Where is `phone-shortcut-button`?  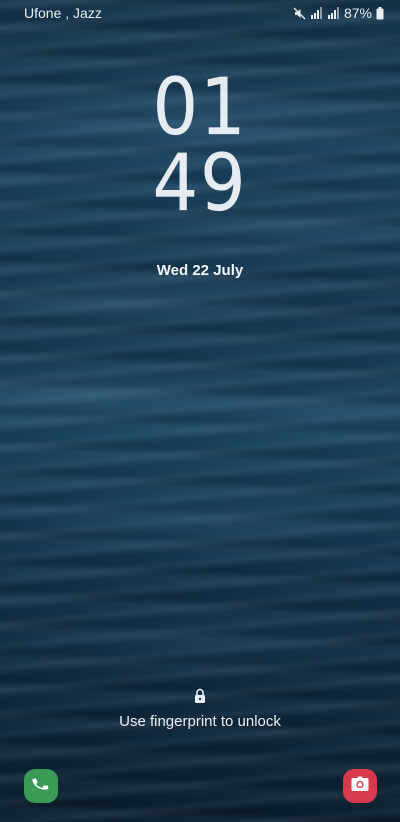
phone-shortcut-button is located at coordinates (41, 786).